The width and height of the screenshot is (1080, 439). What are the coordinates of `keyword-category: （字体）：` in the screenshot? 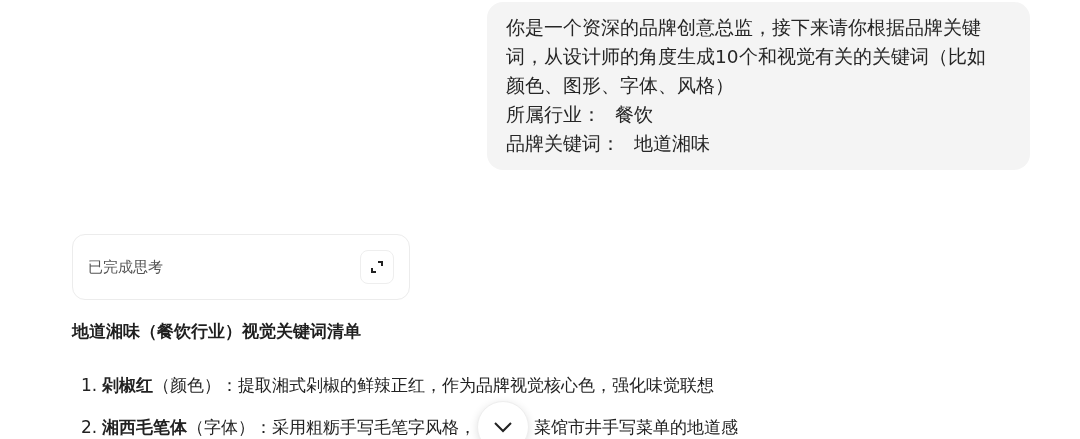 It's located at (230, 427).